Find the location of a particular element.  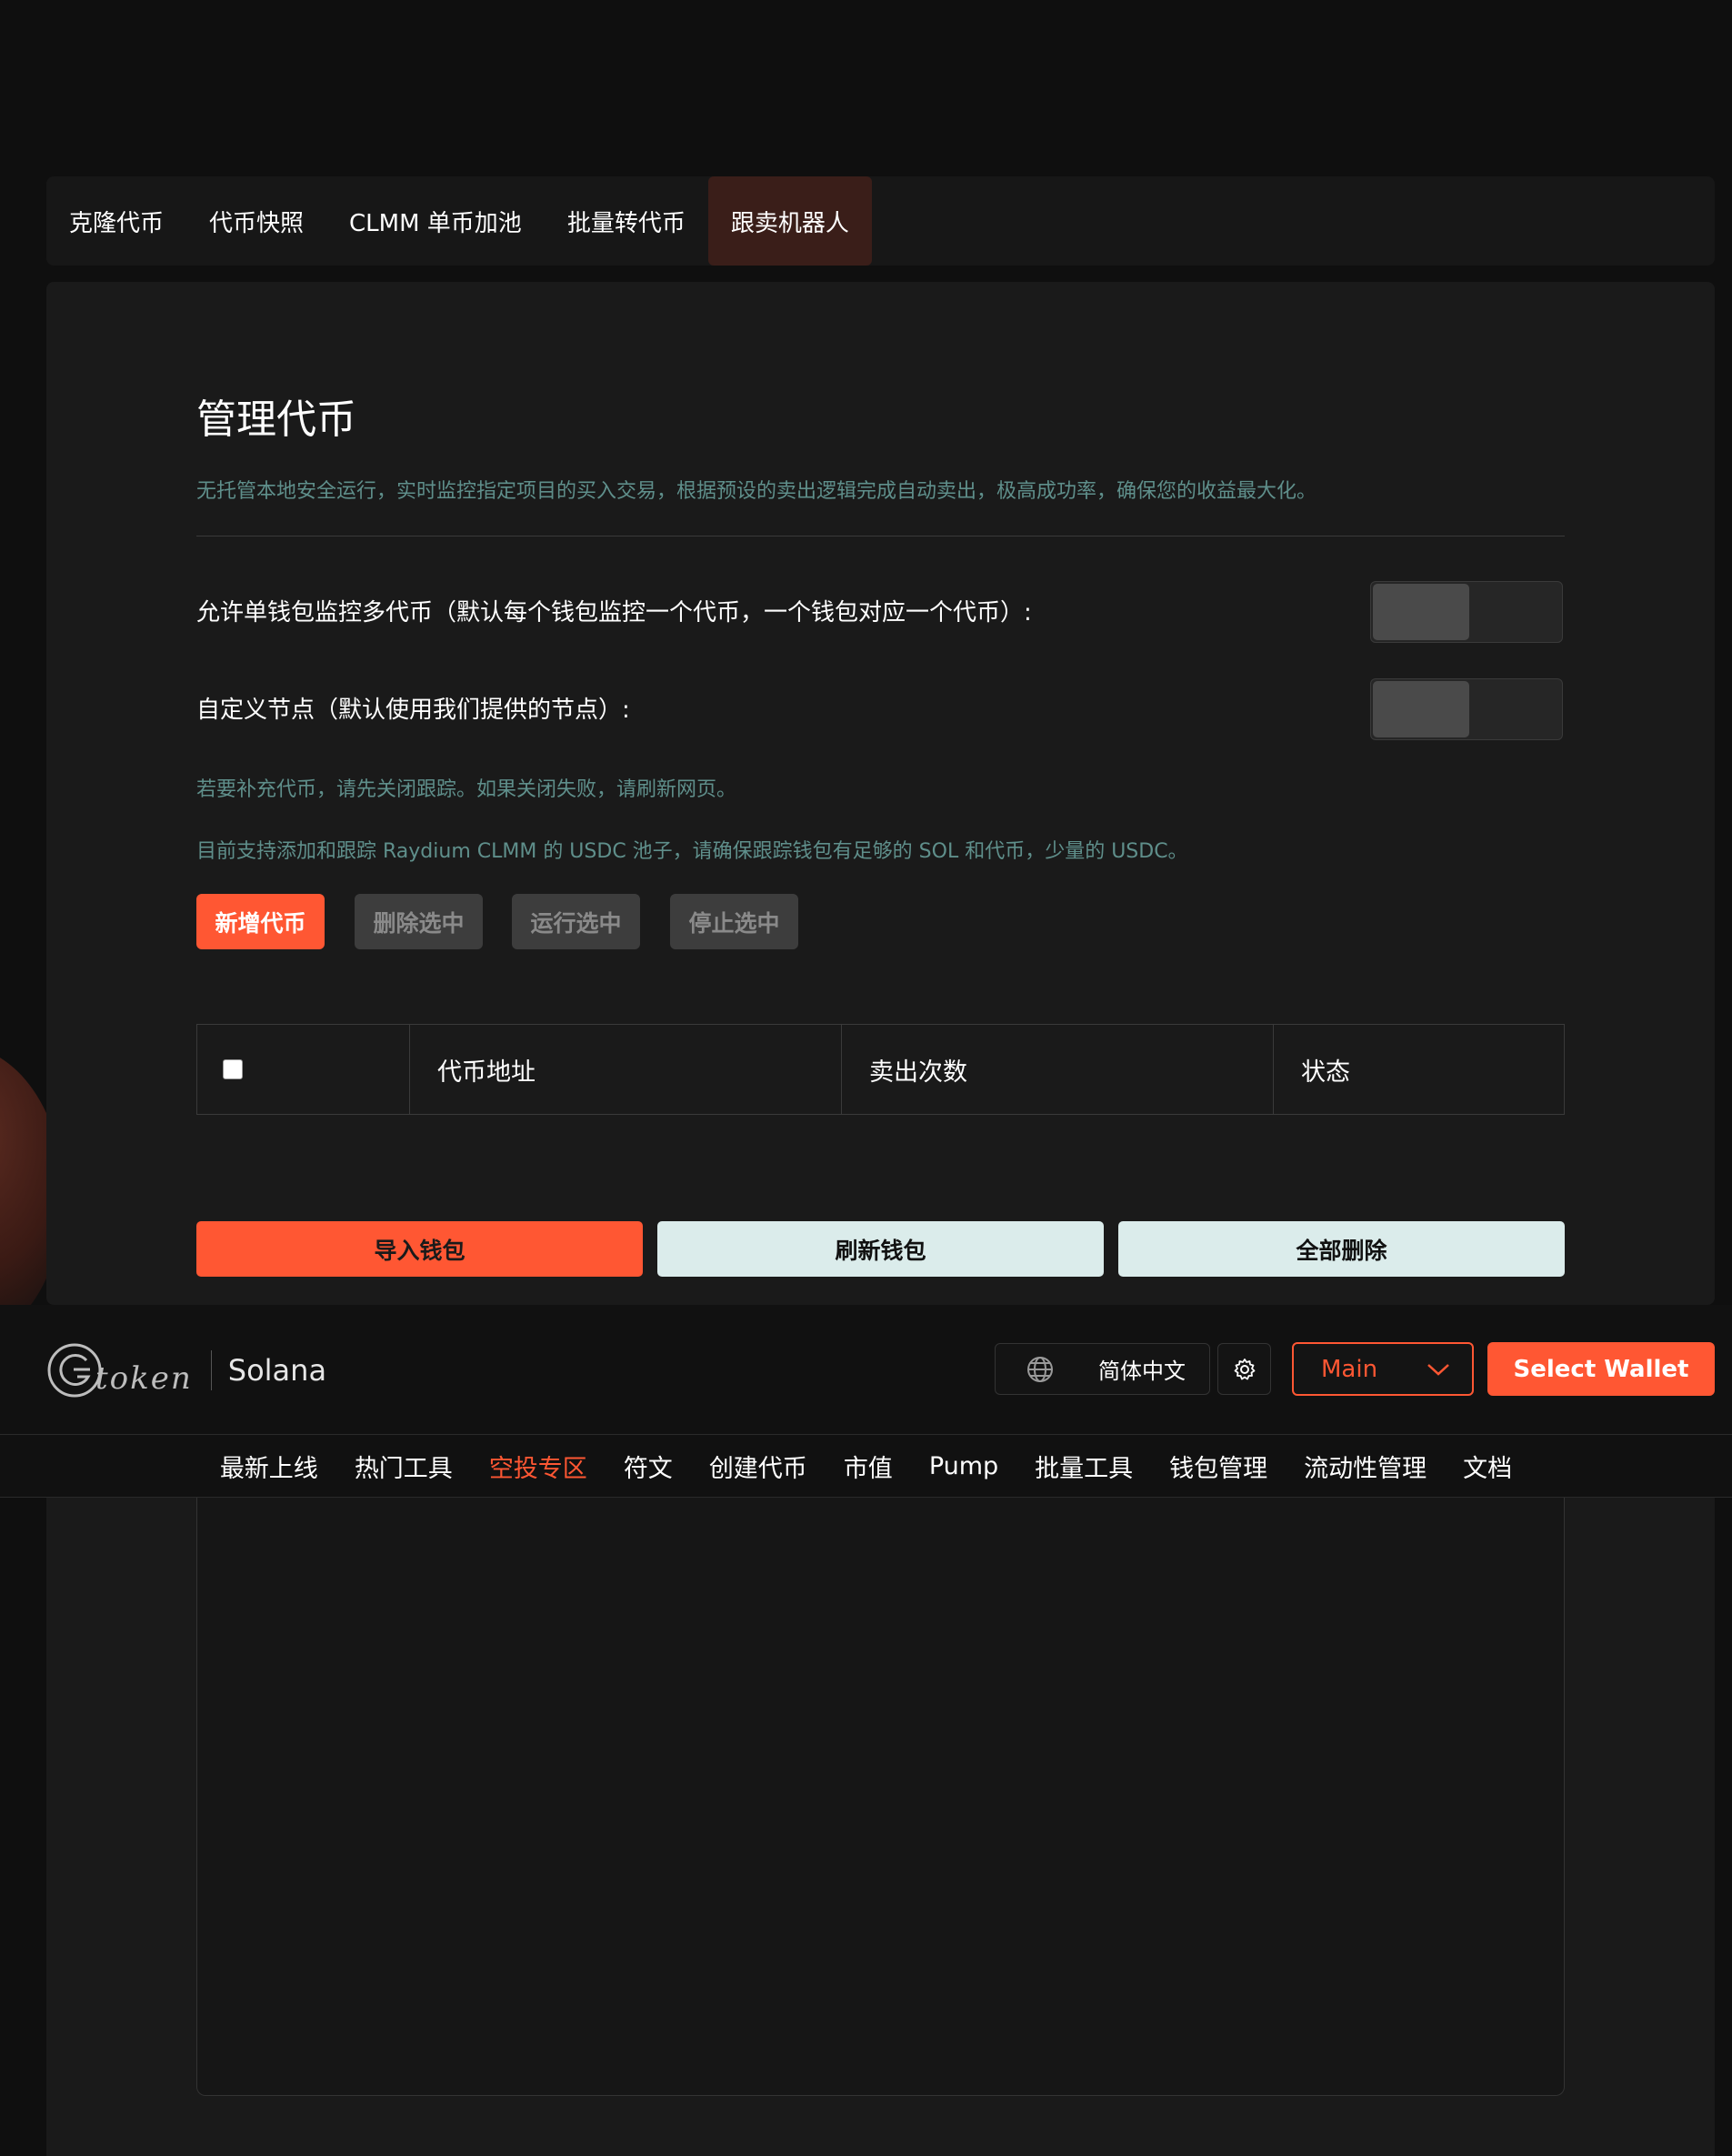

delete-selected-button: 删除选中 is located at coordinates (419, 921).